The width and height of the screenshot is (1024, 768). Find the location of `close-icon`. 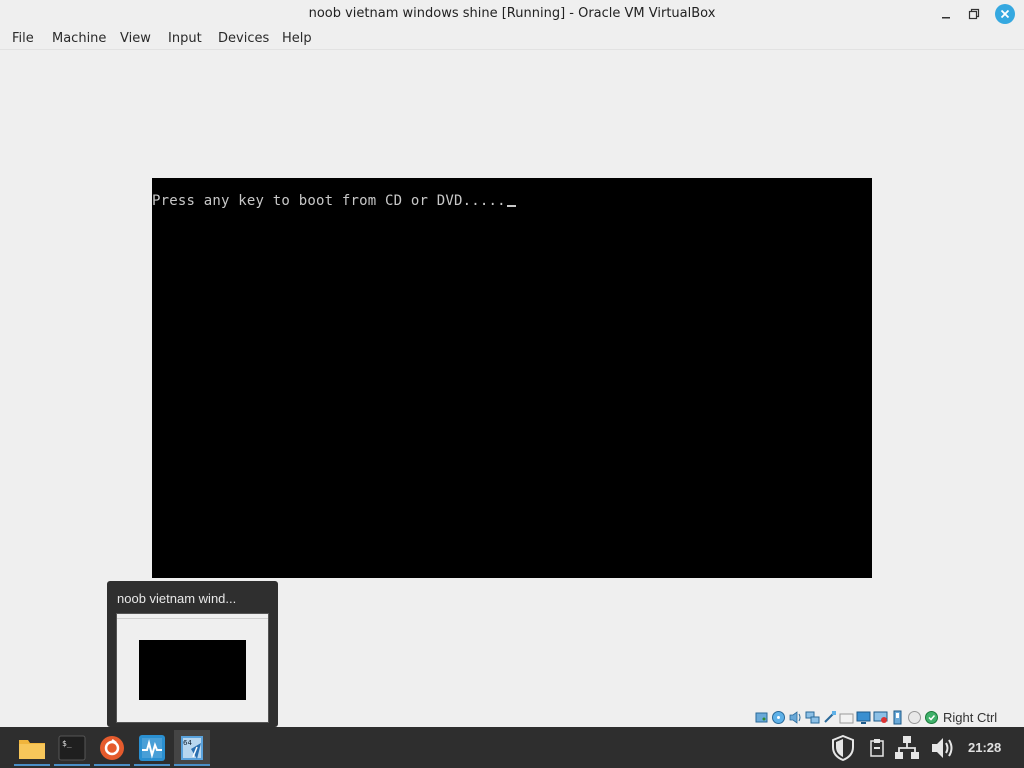

close-icon is located at coordinates (1005, 14).